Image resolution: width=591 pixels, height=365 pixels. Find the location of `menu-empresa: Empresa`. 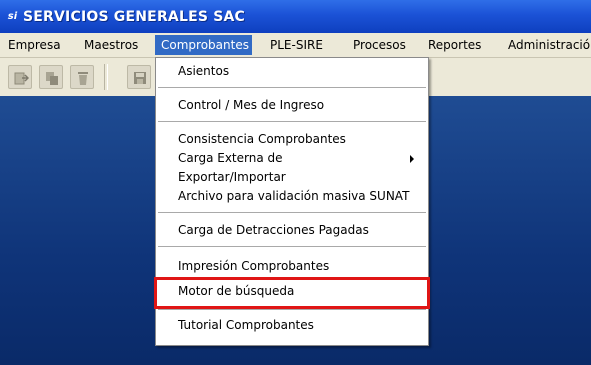

menu-empresa: Empresa is located at coordinates (34, 45).